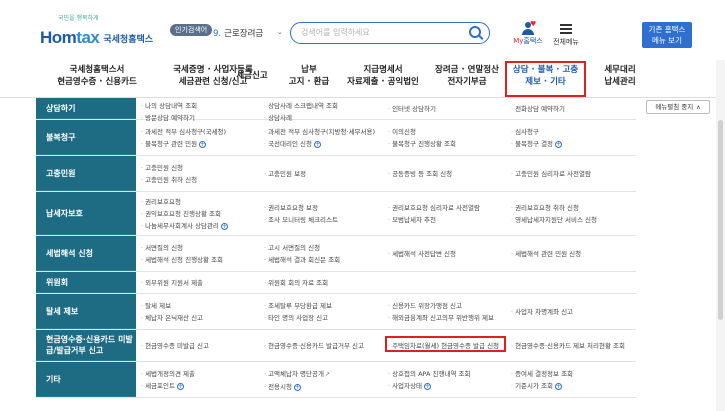 The image size is (725, 411). Describe the element at coordinates (422, 144) in the screenshot. I see `submenu-link: · 불복청구 진행상황 조회` at that location.